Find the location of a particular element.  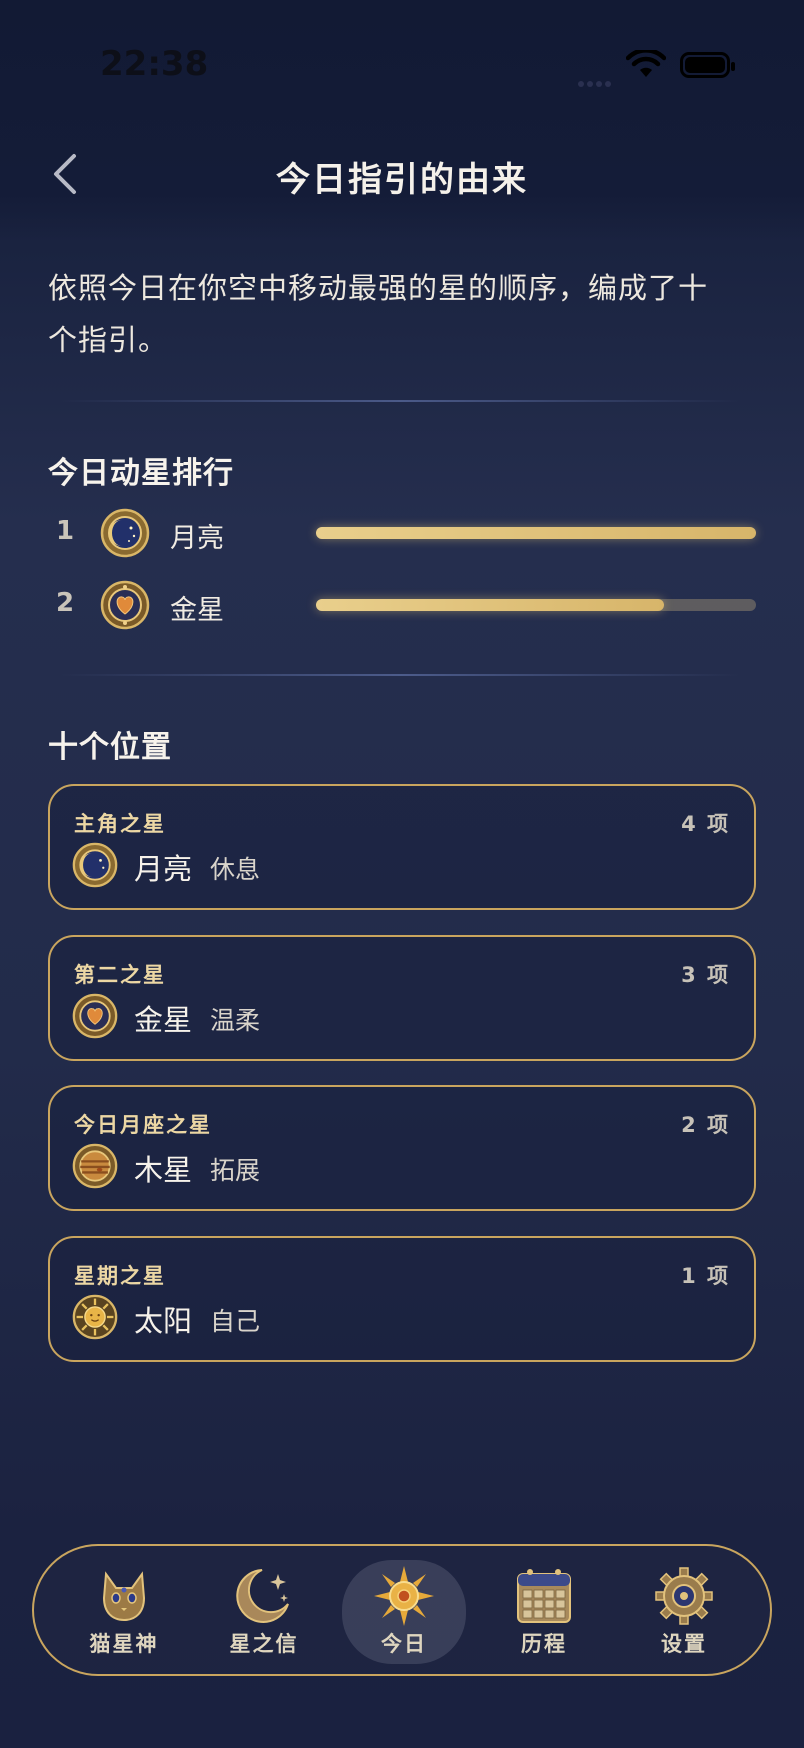

card-label: 今日月座之星 is located at coordinates (143, 1125).